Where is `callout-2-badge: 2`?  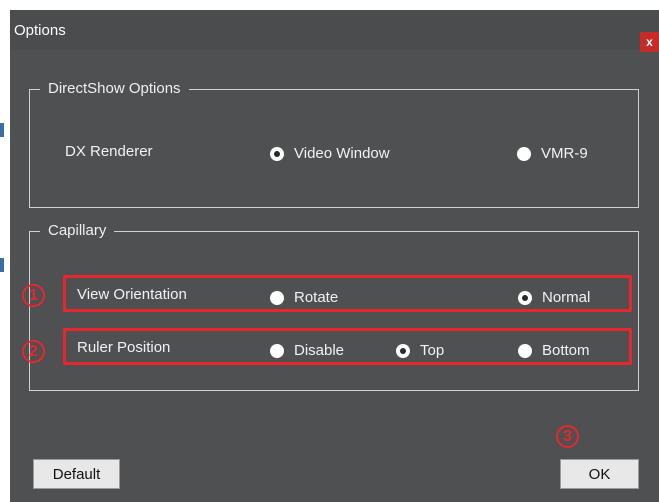 callout-2-badge: 2 is located at coordinates (33, 351).